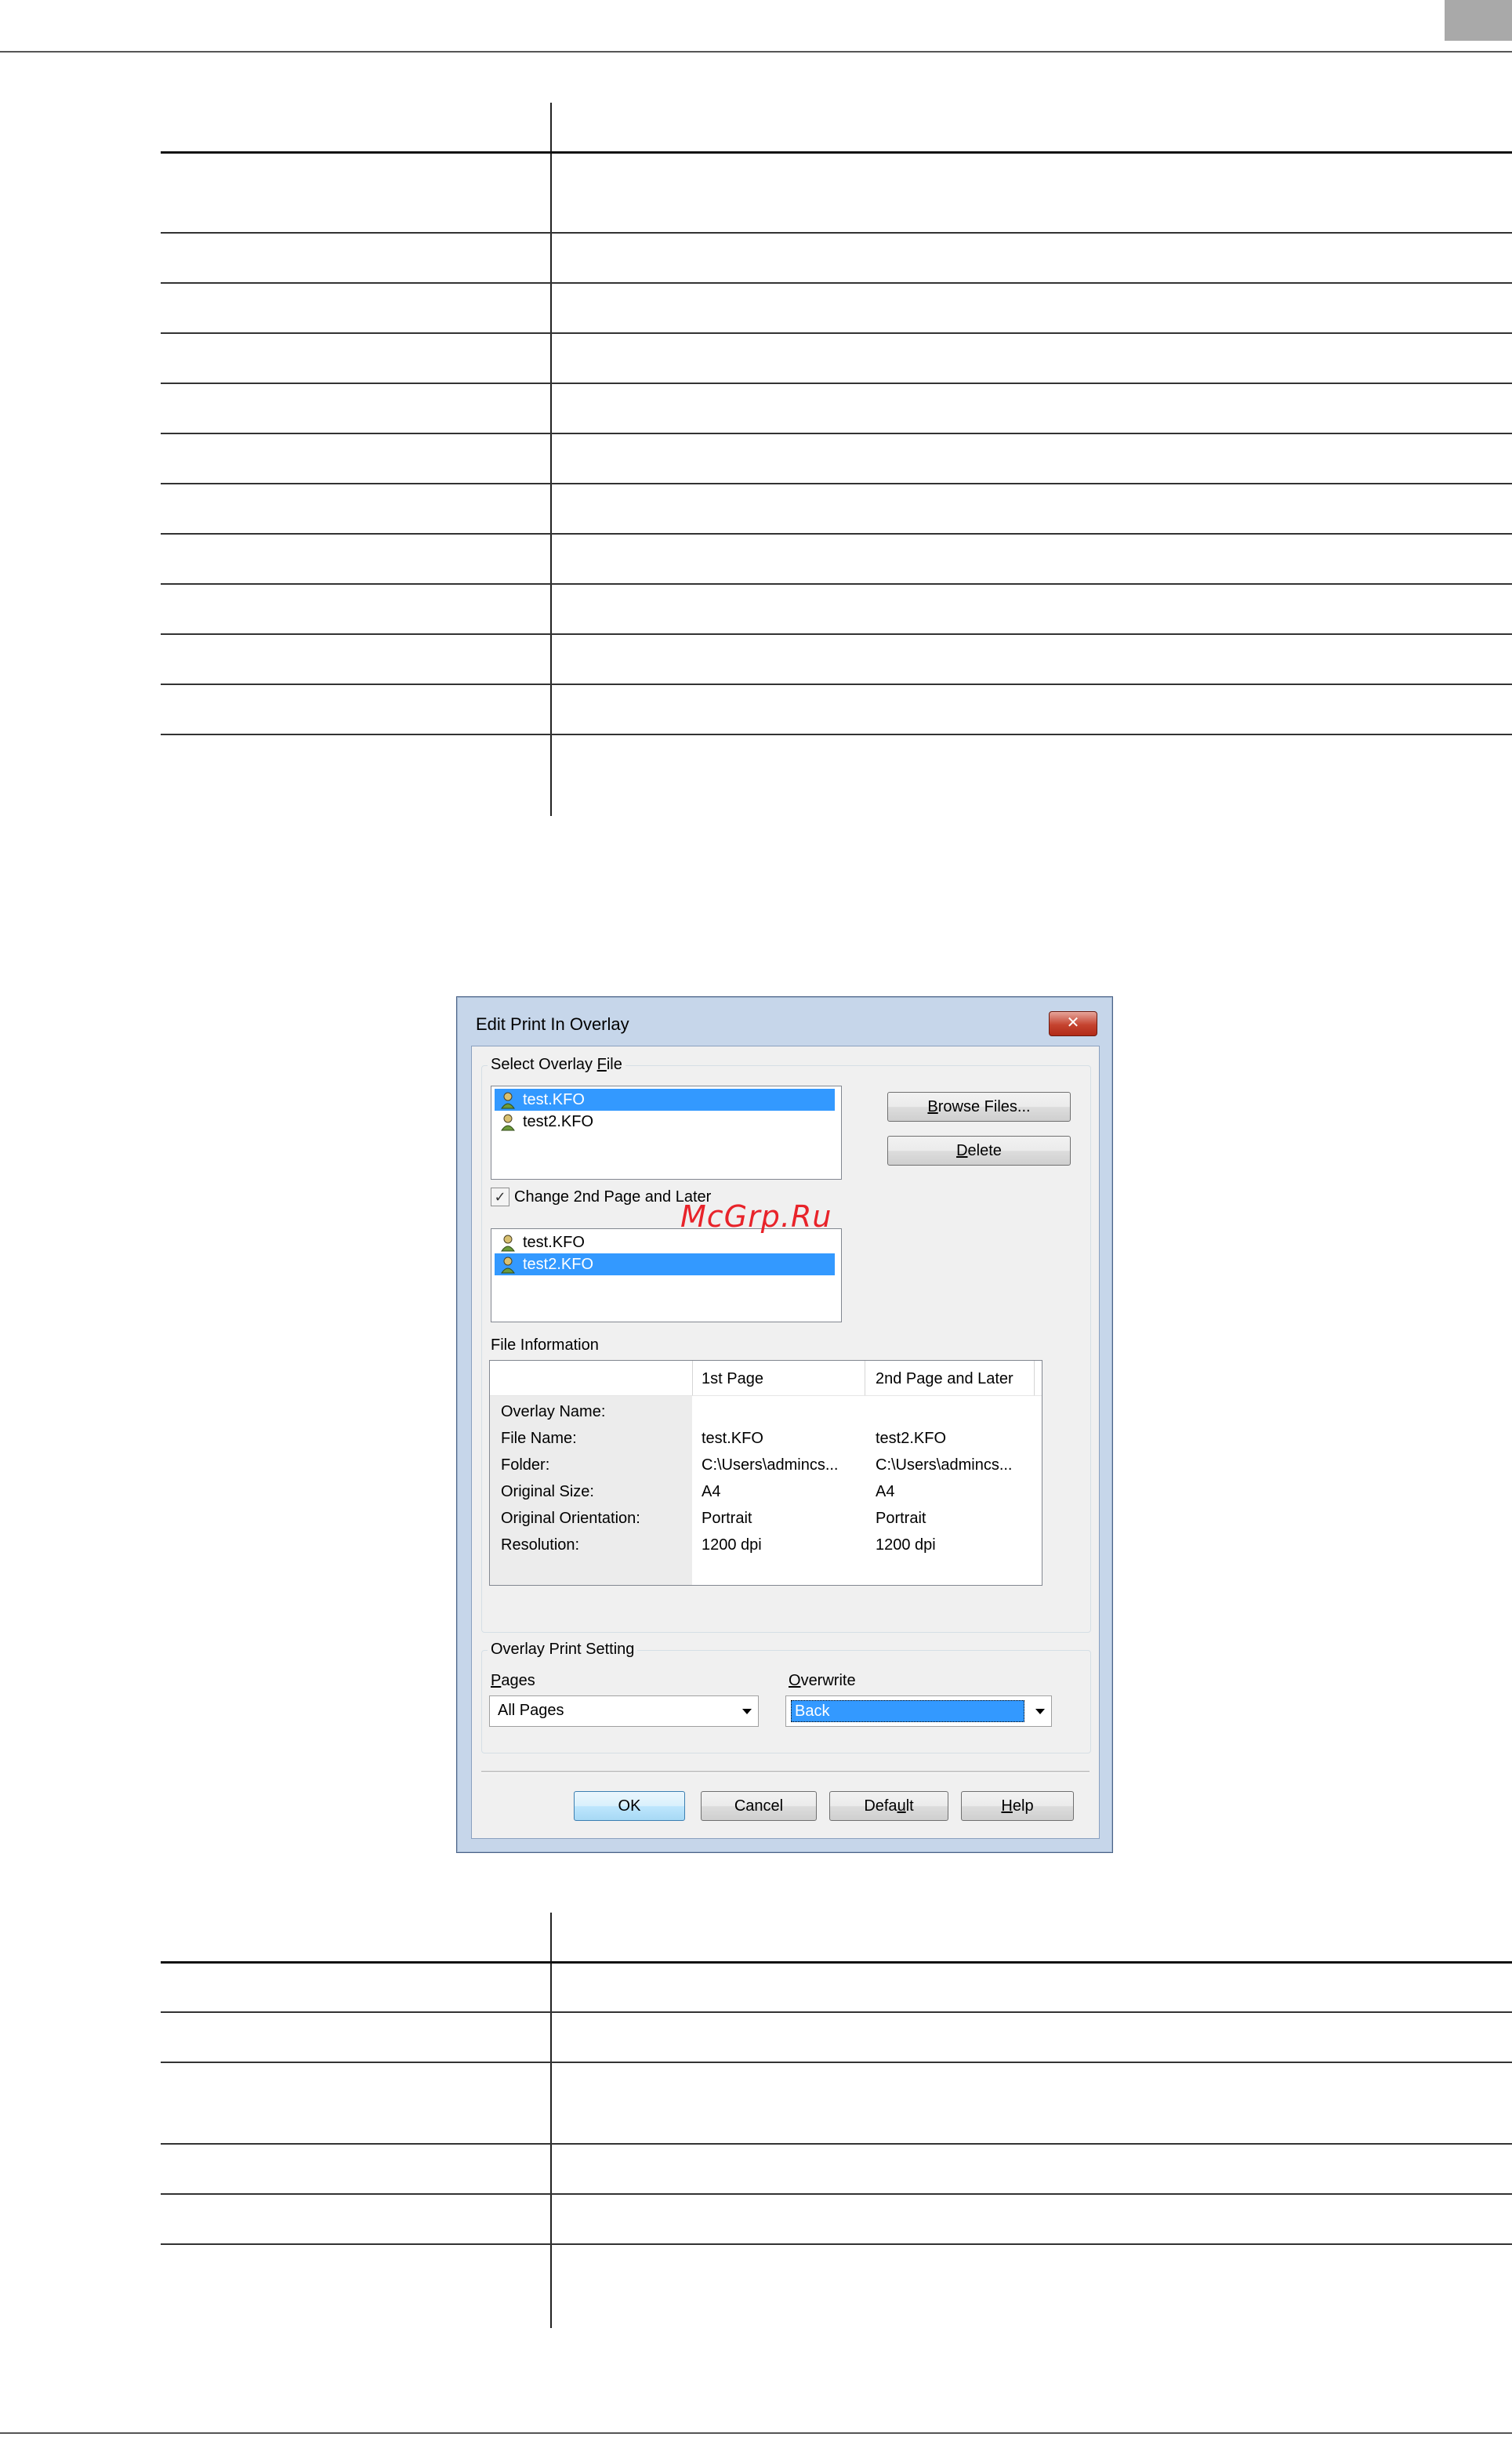  I want to click on cancel-button: Cancel, so click(759, 1806).